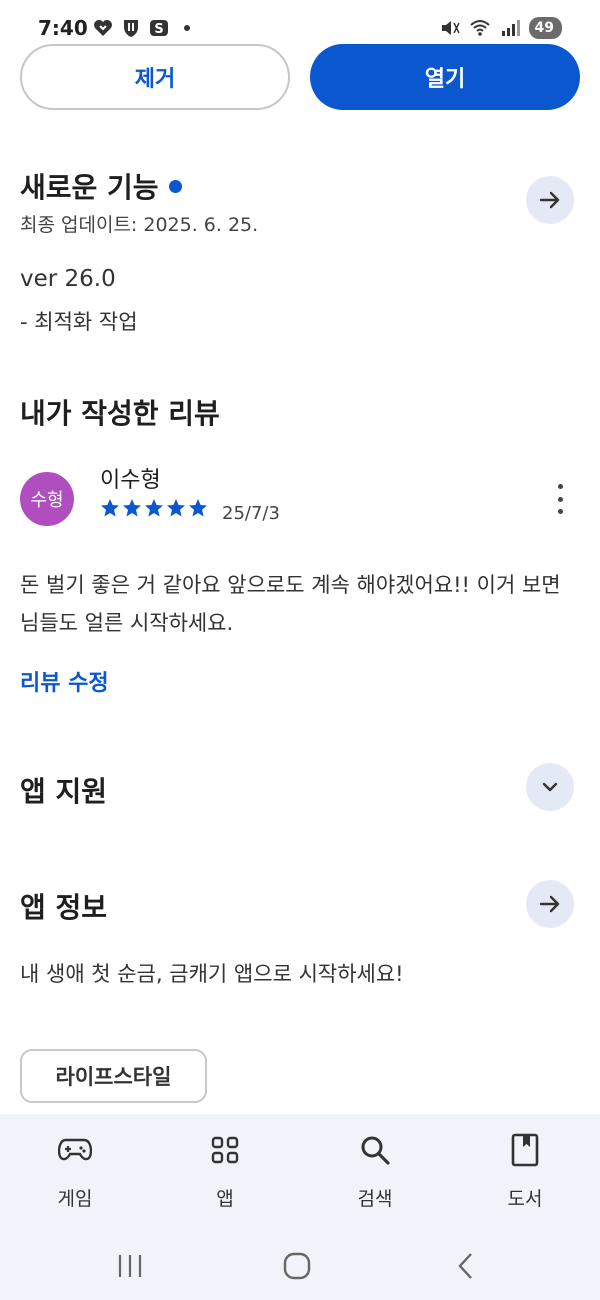 The height and width of the screenshot is (1300, 600). I want to click on bottom-navigation: 게임 앱 검색 도서, so click(300, 1173).